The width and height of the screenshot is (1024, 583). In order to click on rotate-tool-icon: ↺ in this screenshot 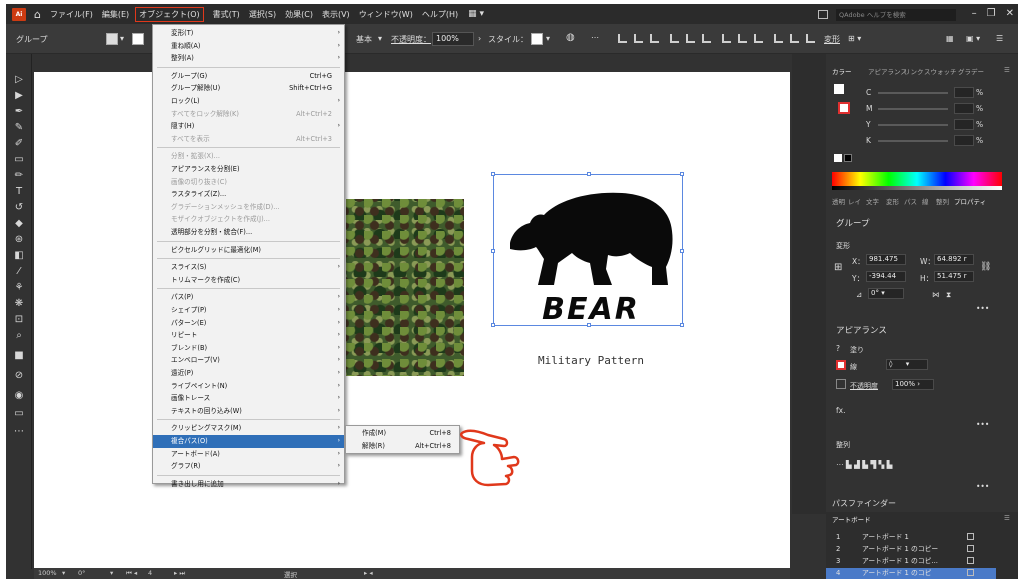, I will do `click(19, 208)`.